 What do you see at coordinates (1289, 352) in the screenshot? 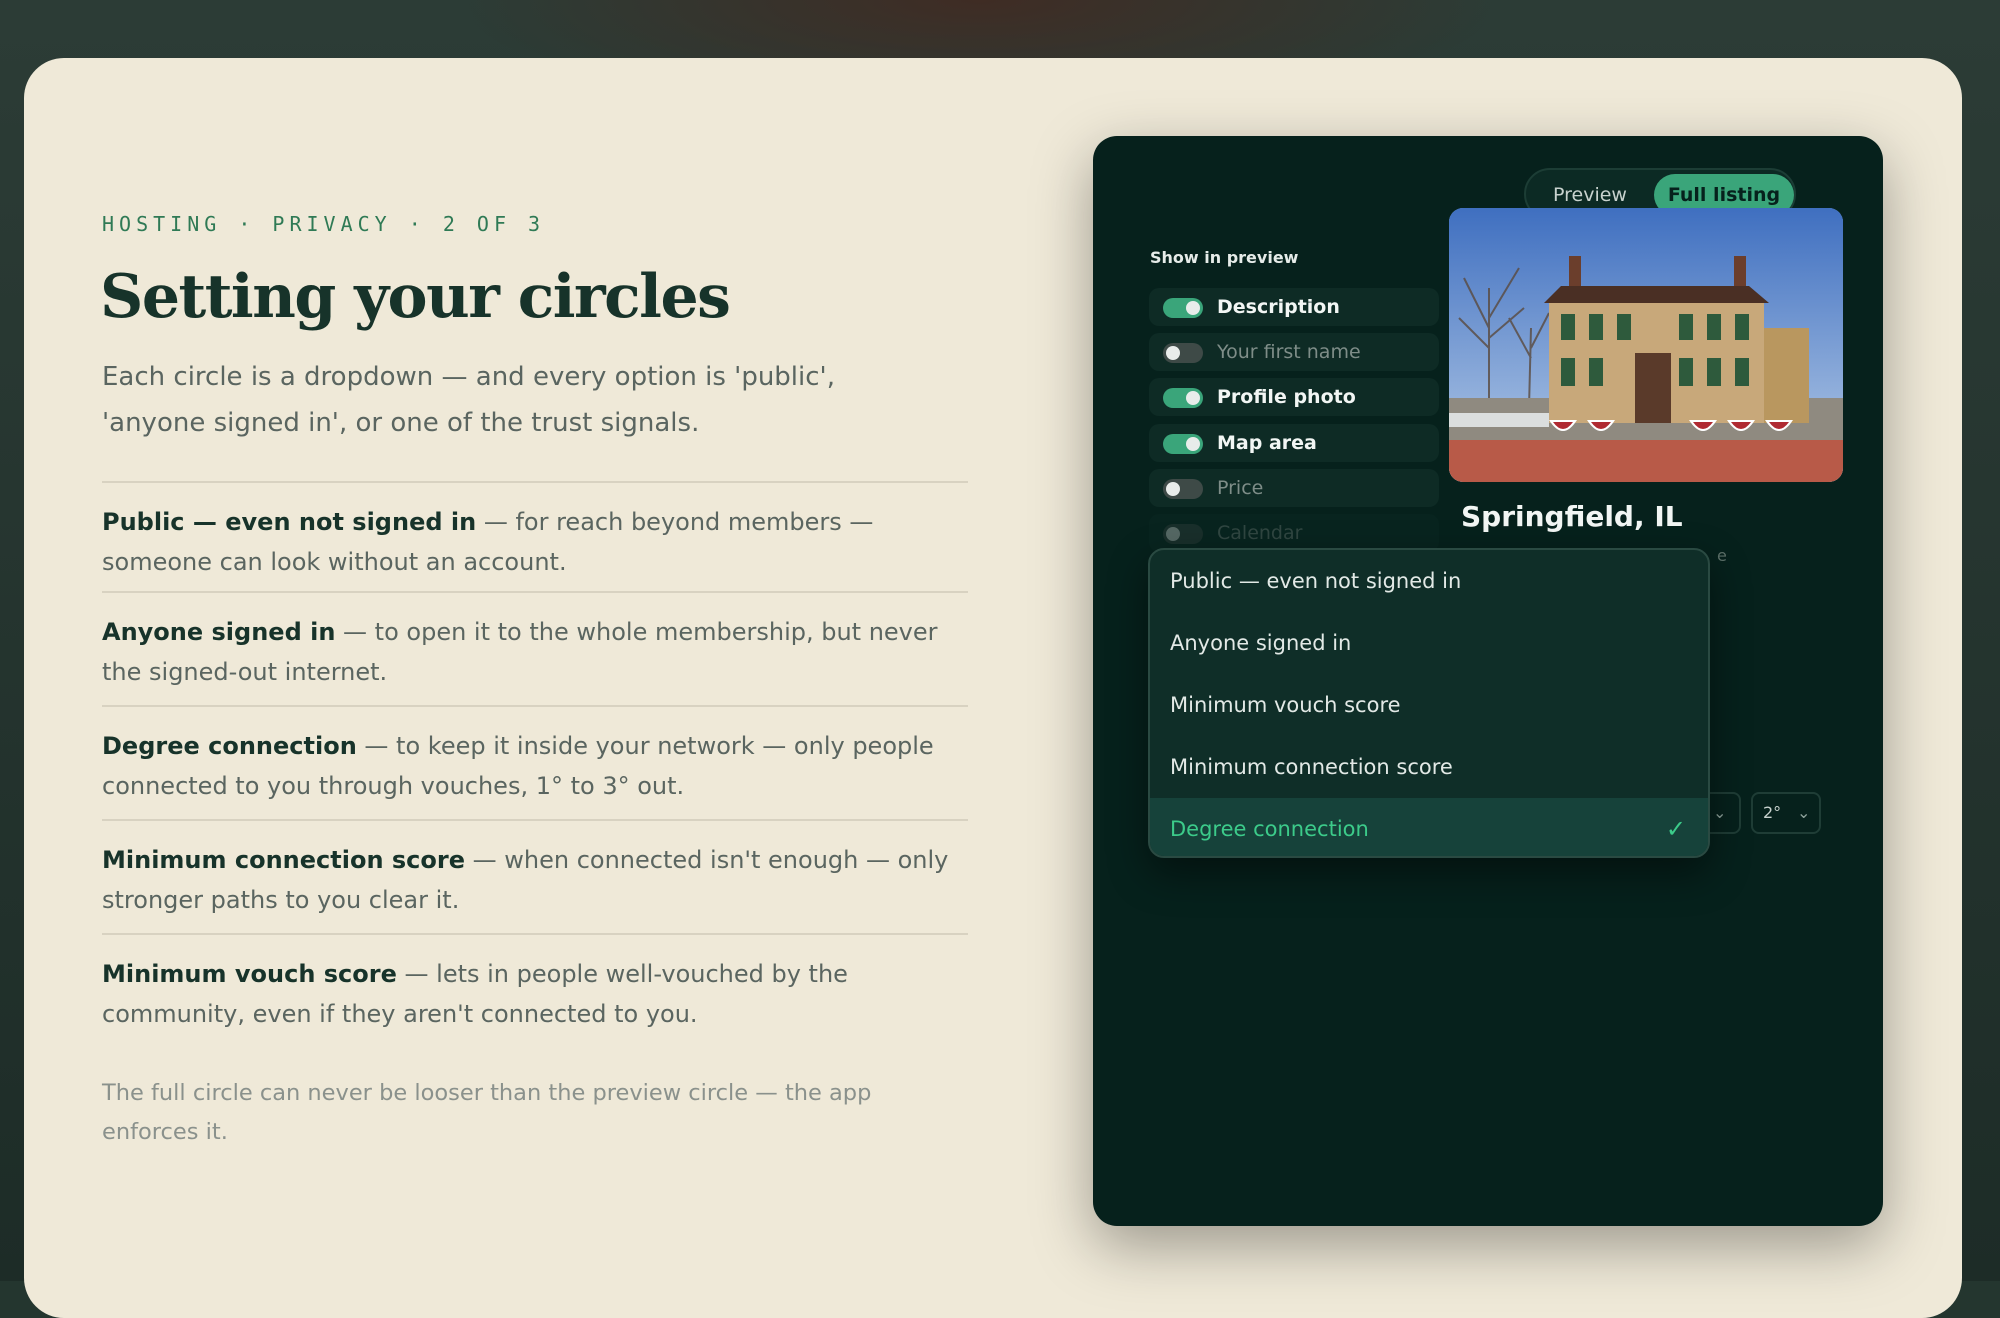
I see `toggle-label: Your first name` at bounding box center [1289, 352].